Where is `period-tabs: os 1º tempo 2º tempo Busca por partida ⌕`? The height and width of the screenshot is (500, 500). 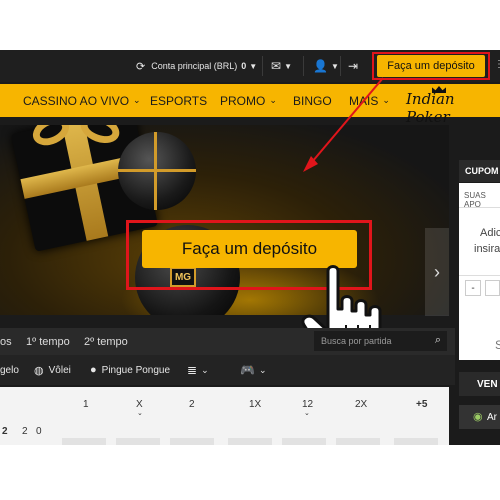
period-tabs: os 1º tempo 2º tempo Busca por partida ⌕ is located at coordinates (227, 341).